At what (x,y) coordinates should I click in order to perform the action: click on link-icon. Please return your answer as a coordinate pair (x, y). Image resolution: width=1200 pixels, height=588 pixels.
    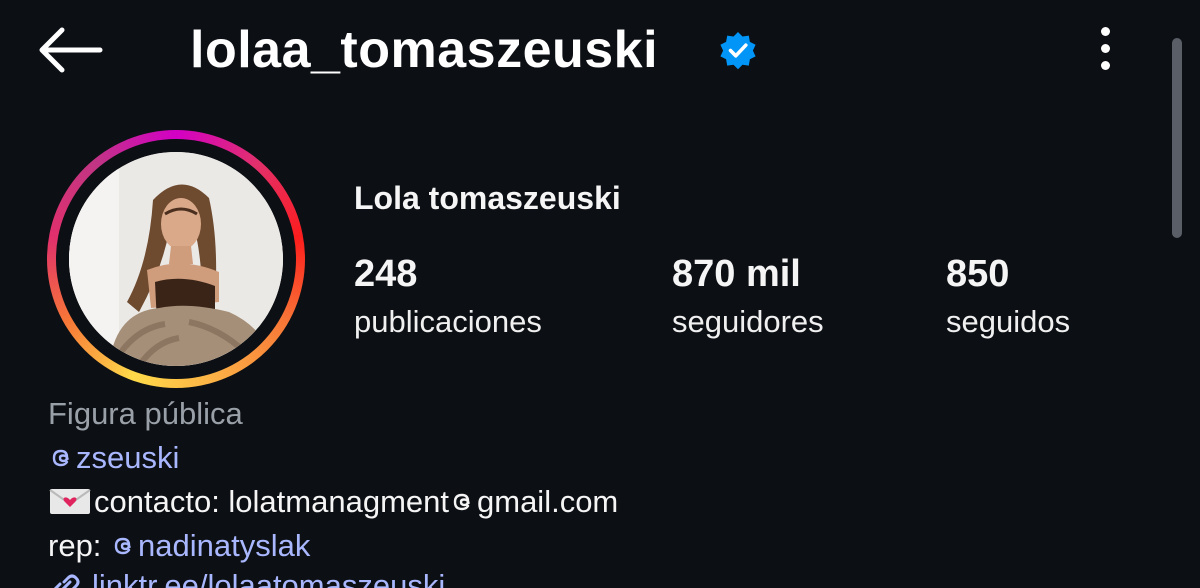
    Looking at the image, I should click on (67, 581).